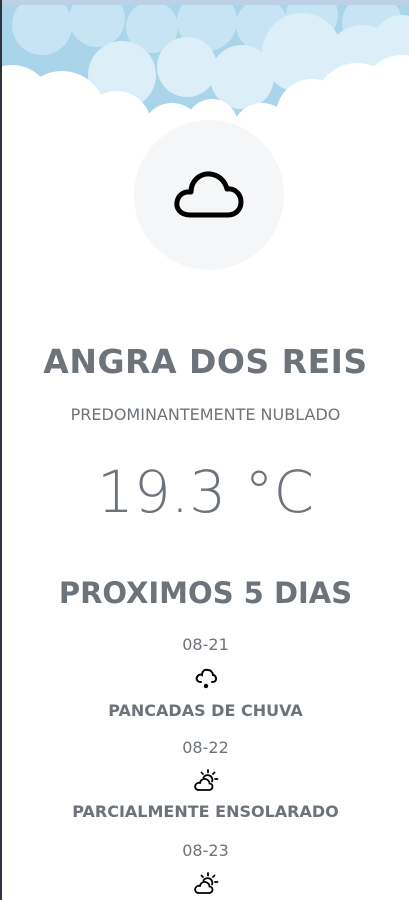 The image size is (409, 900). What do you see at coordinates (205, 747) in the screenshot?
I see `forecast-date: 08-22` at bounding box center [205, 747].